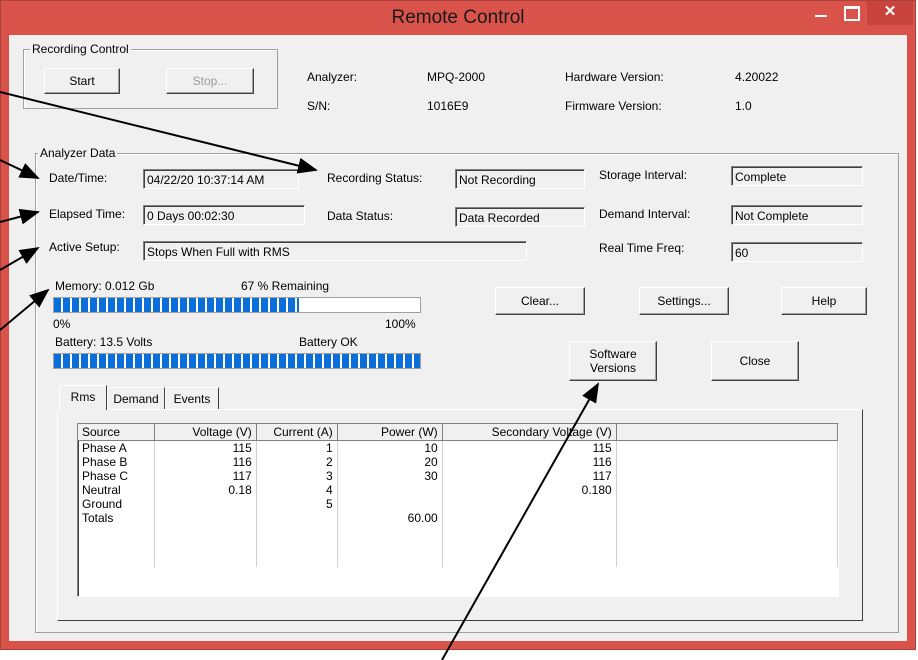  Describe the element at coordinates (851, 13) in the screenshot. I see `maximize-icon` at that location.